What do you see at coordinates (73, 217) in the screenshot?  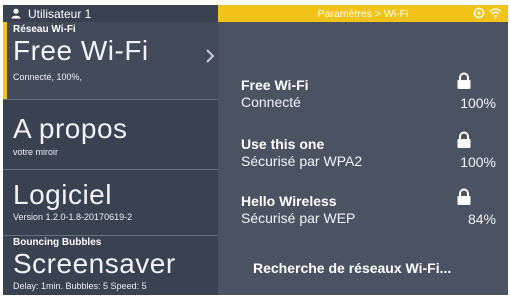 I see `menu-item-subtitle: Version 1.2.0-1.8-20170619-2` at bounding box center [73, 217].